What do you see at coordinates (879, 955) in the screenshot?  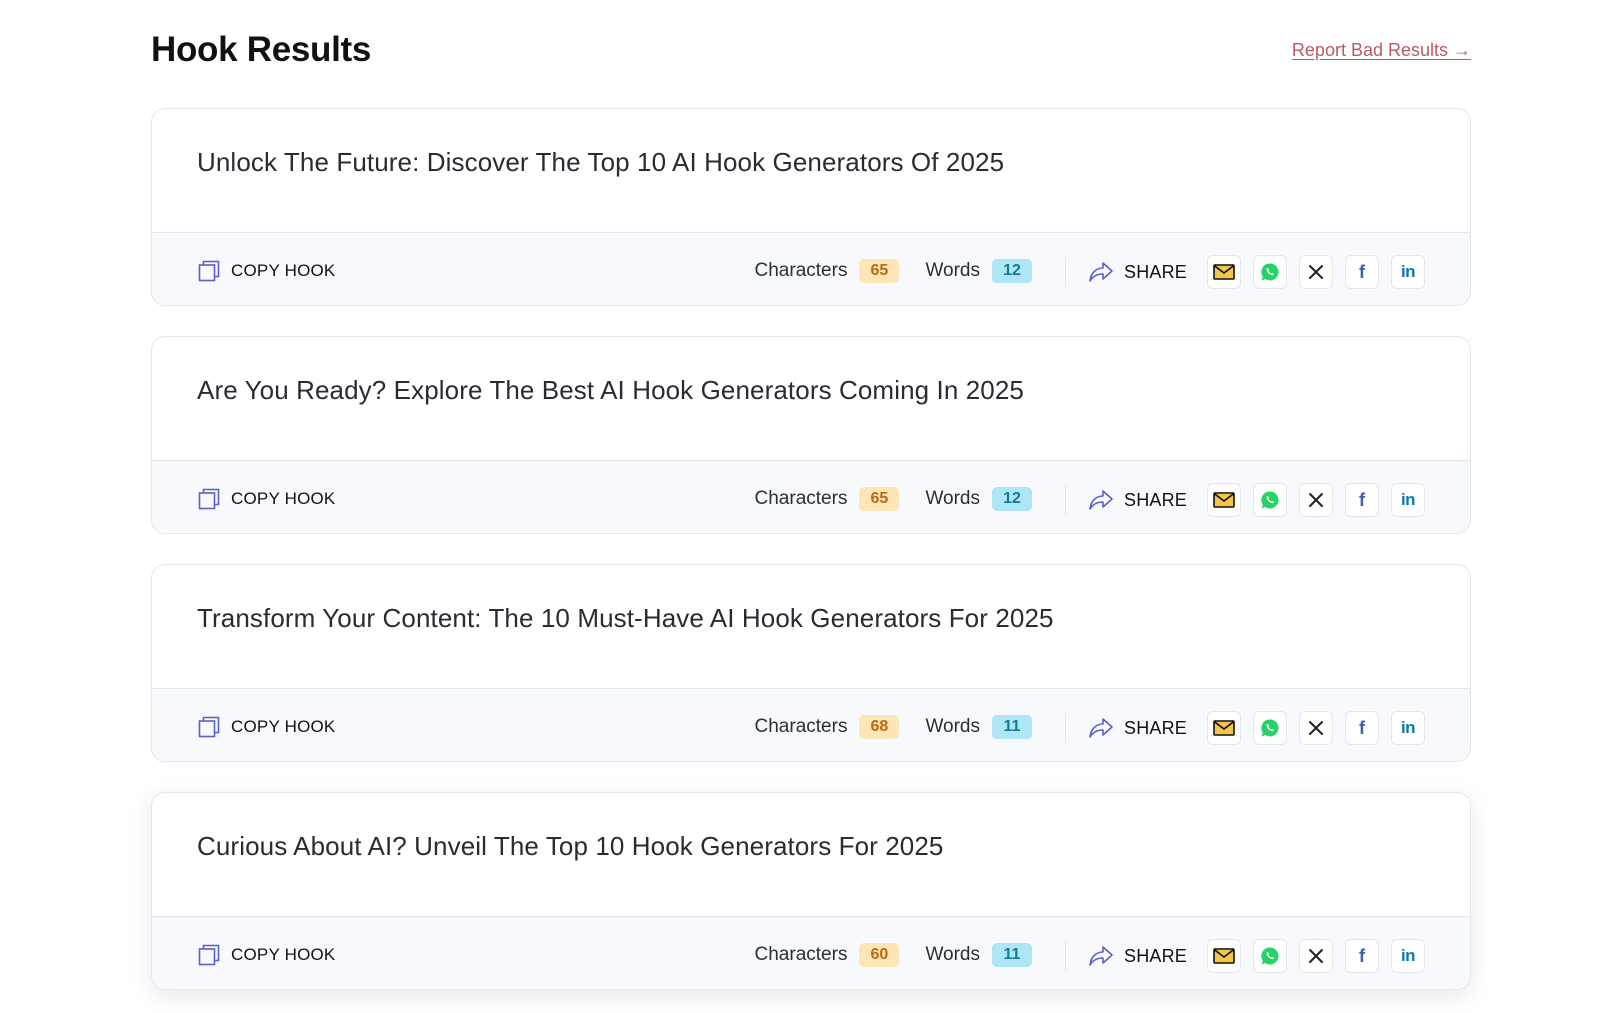 I see `characters-count-badge: 60` at bounding box center [879, 955].